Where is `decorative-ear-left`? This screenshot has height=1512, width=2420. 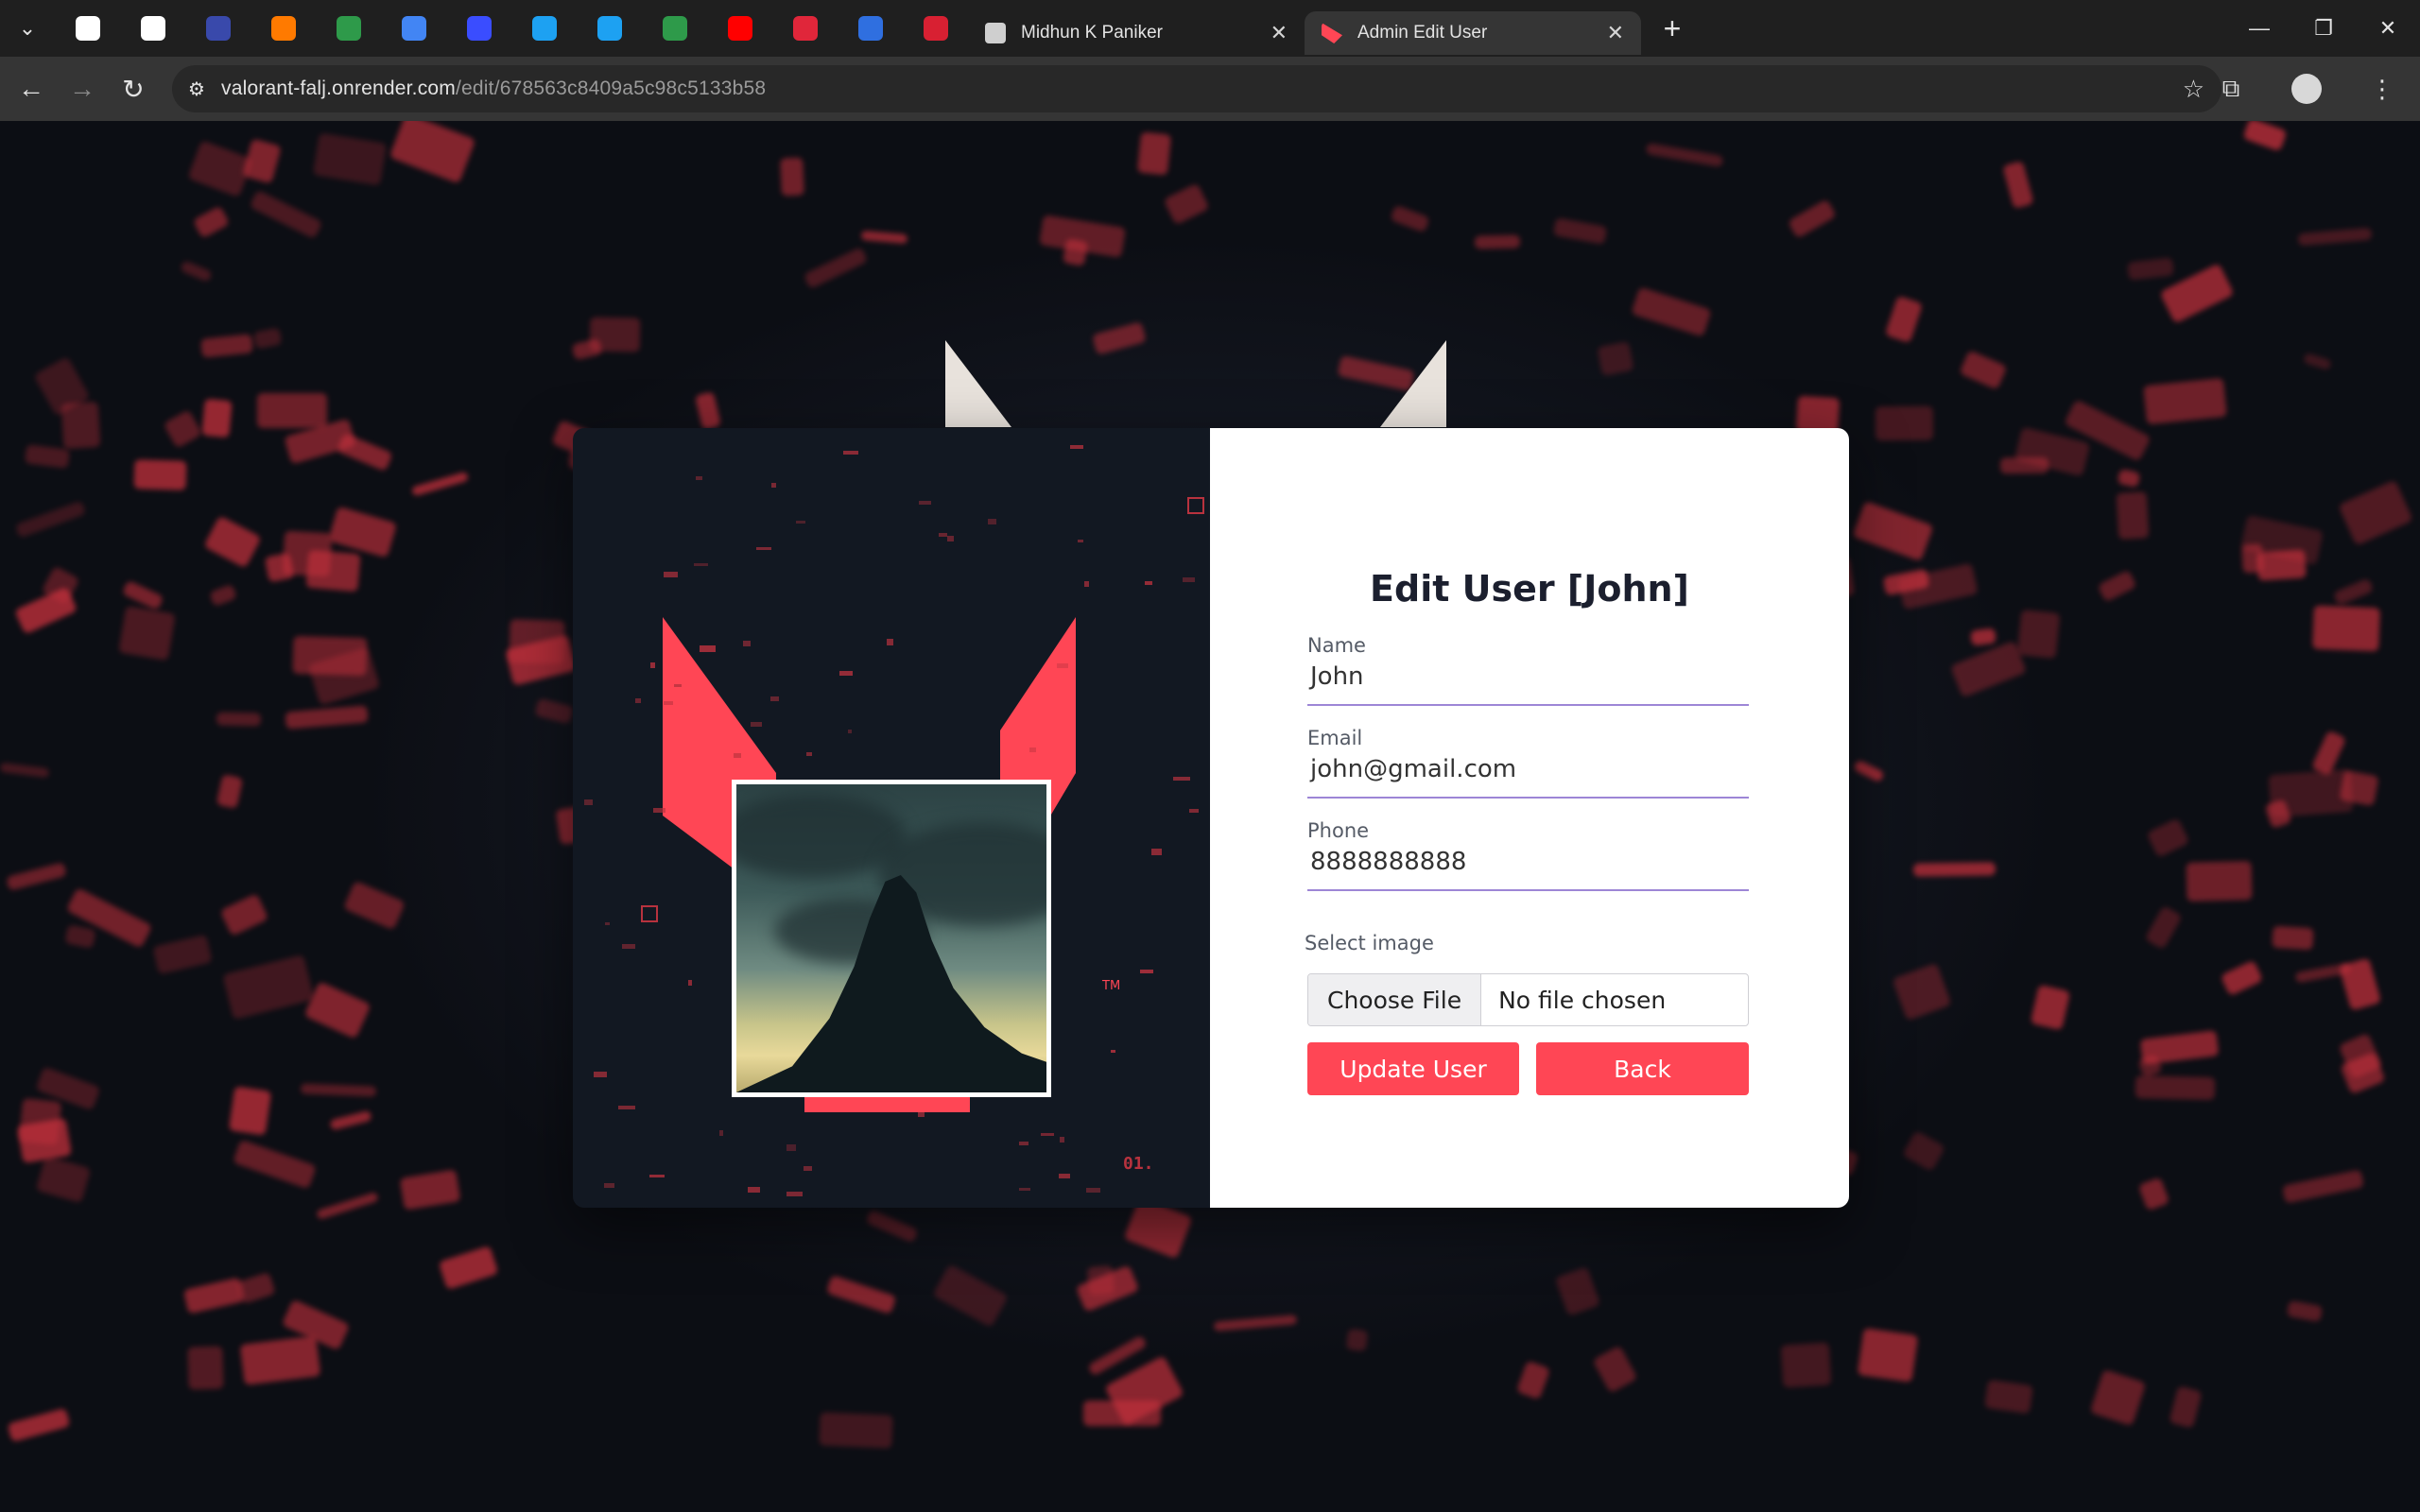
decorative-ear-left is located at coordinates (978, 383).